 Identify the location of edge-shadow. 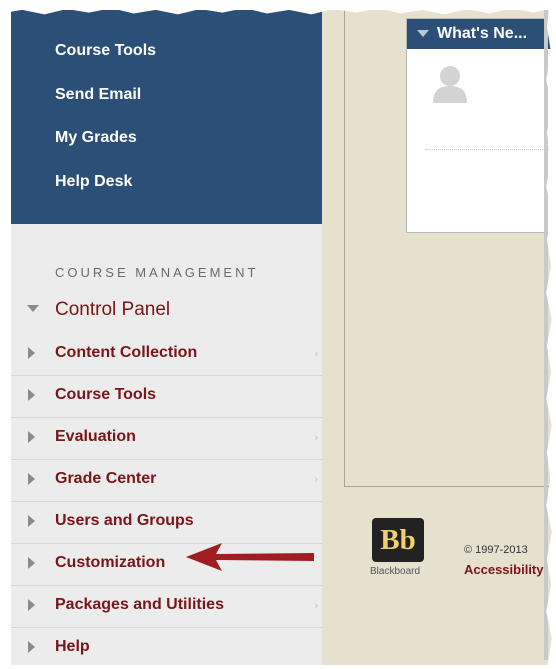
(546, 335).